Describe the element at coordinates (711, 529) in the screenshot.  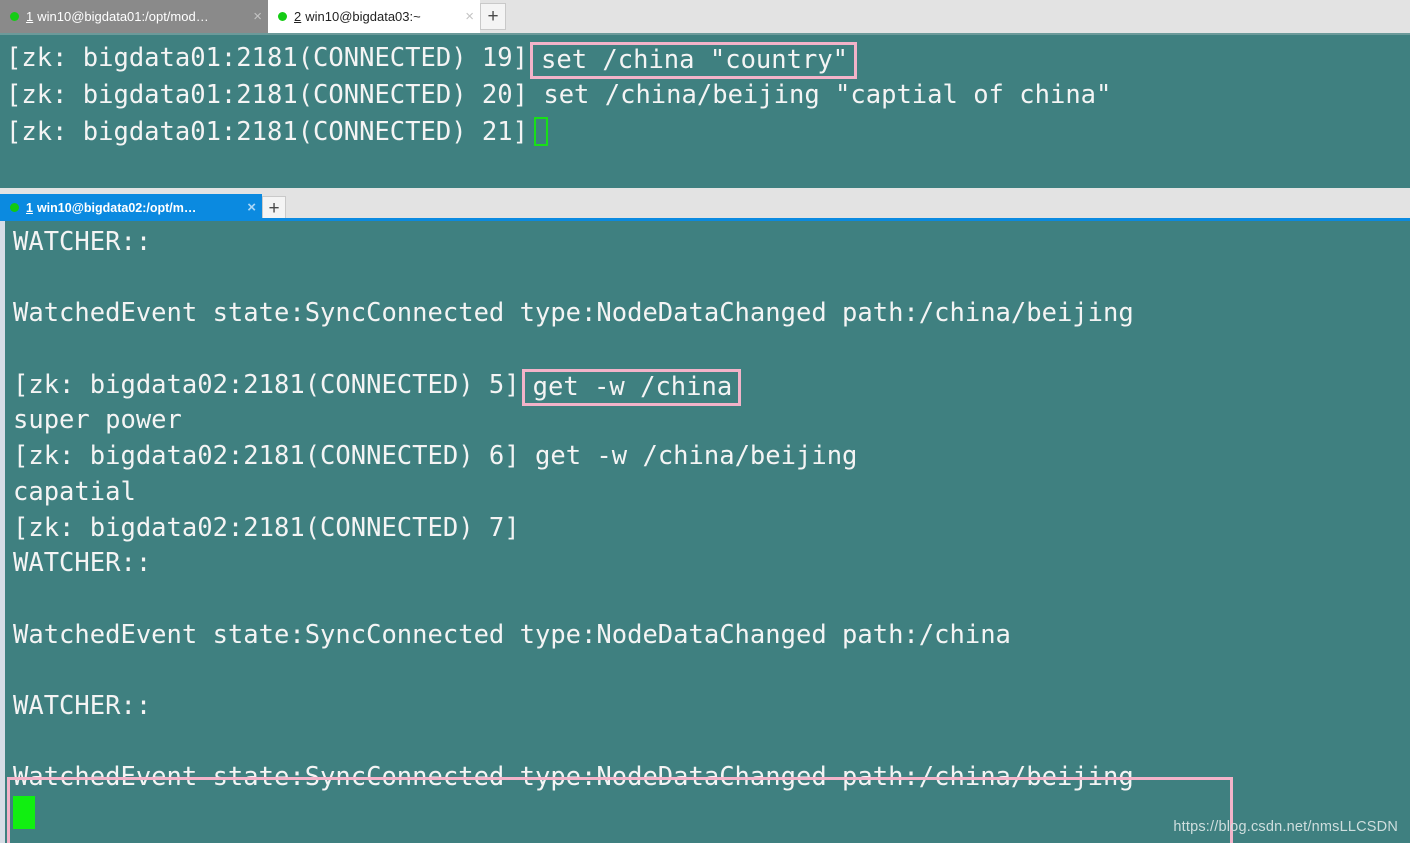
I see `terminal-line: [zk: bigdata02:2181(CONNECTED) 7]` at that location.